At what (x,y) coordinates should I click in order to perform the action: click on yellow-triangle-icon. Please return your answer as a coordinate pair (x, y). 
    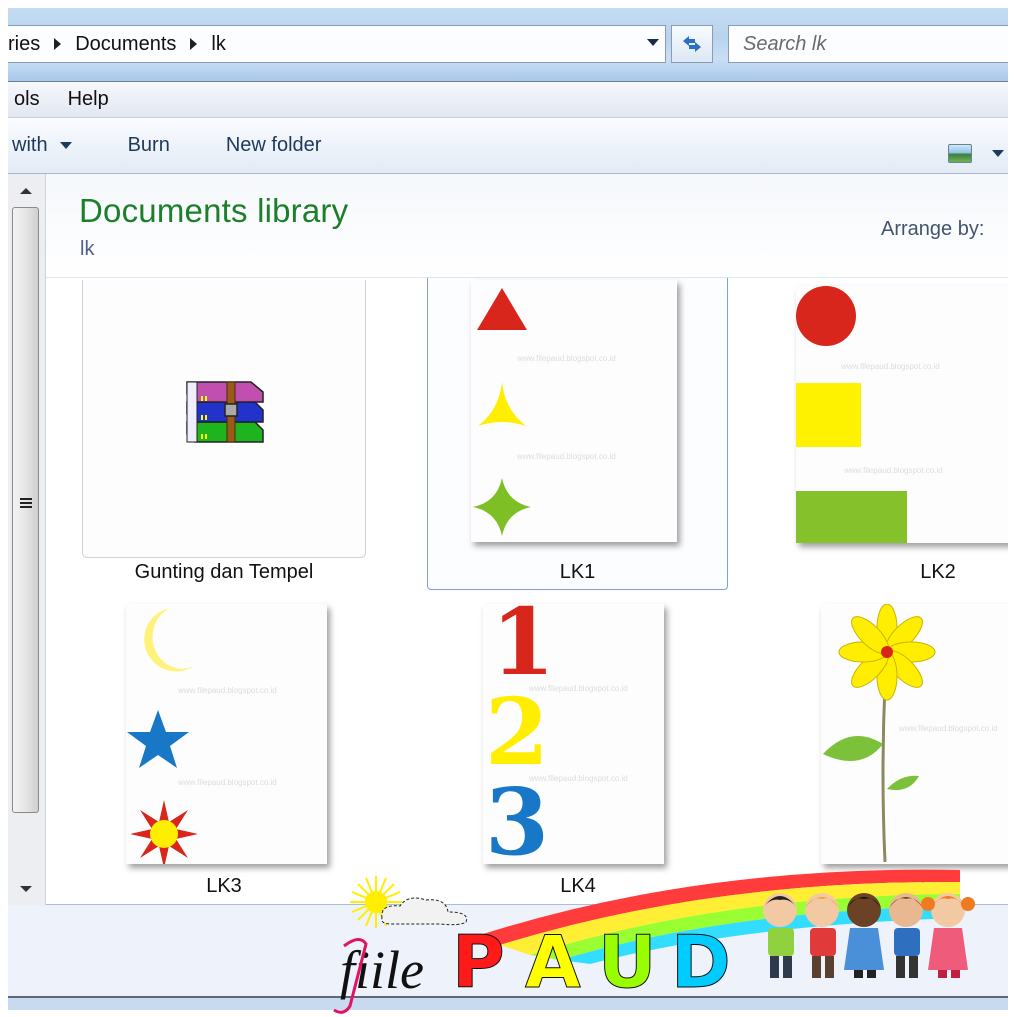
    Looking at the image, I should click on (502, 404).